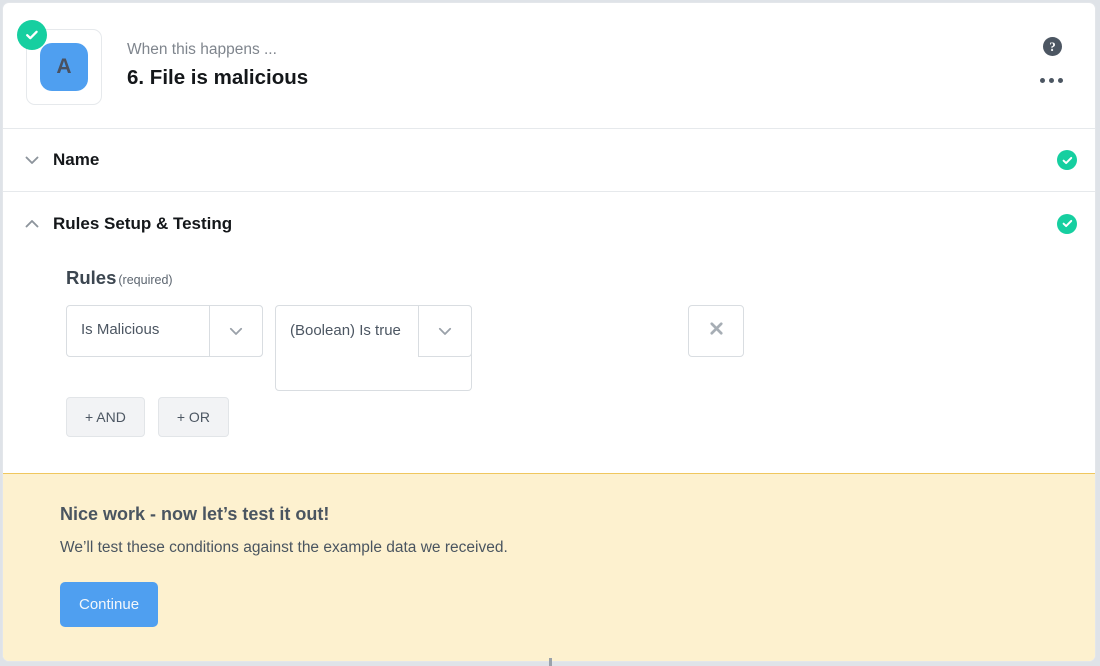 The height and width of the screenshot is (666, 1100). I want to click on rule-field-select: Is Malicious, so click(164, 331).